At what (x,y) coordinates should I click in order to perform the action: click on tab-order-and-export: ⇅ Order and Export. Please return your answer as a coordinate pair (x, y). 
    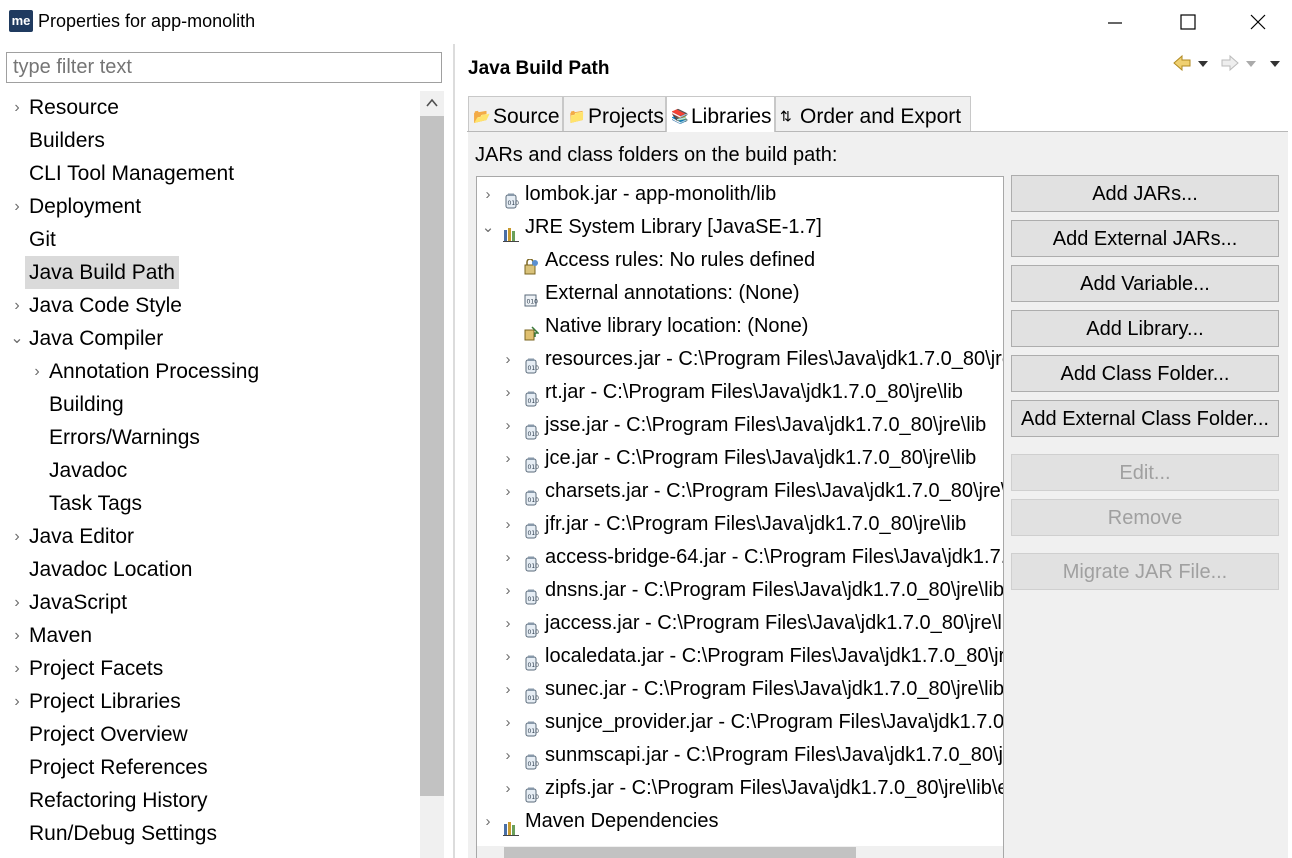
    Looking at the image, I should click on (873, 113).